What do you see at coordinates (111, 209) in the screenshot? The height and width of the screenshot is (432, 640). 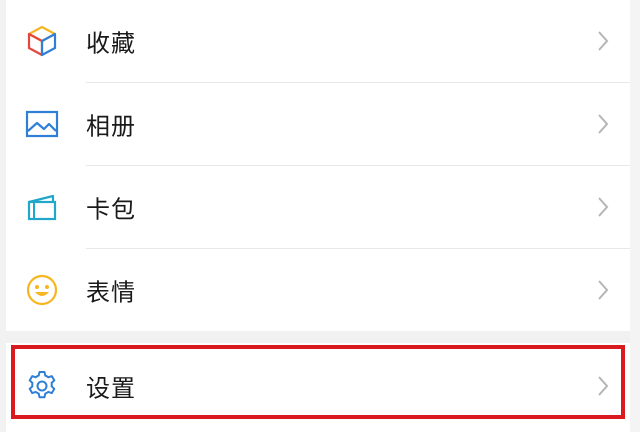 I see `menu-item-label: 卡包` at bounding box center [111, 209].